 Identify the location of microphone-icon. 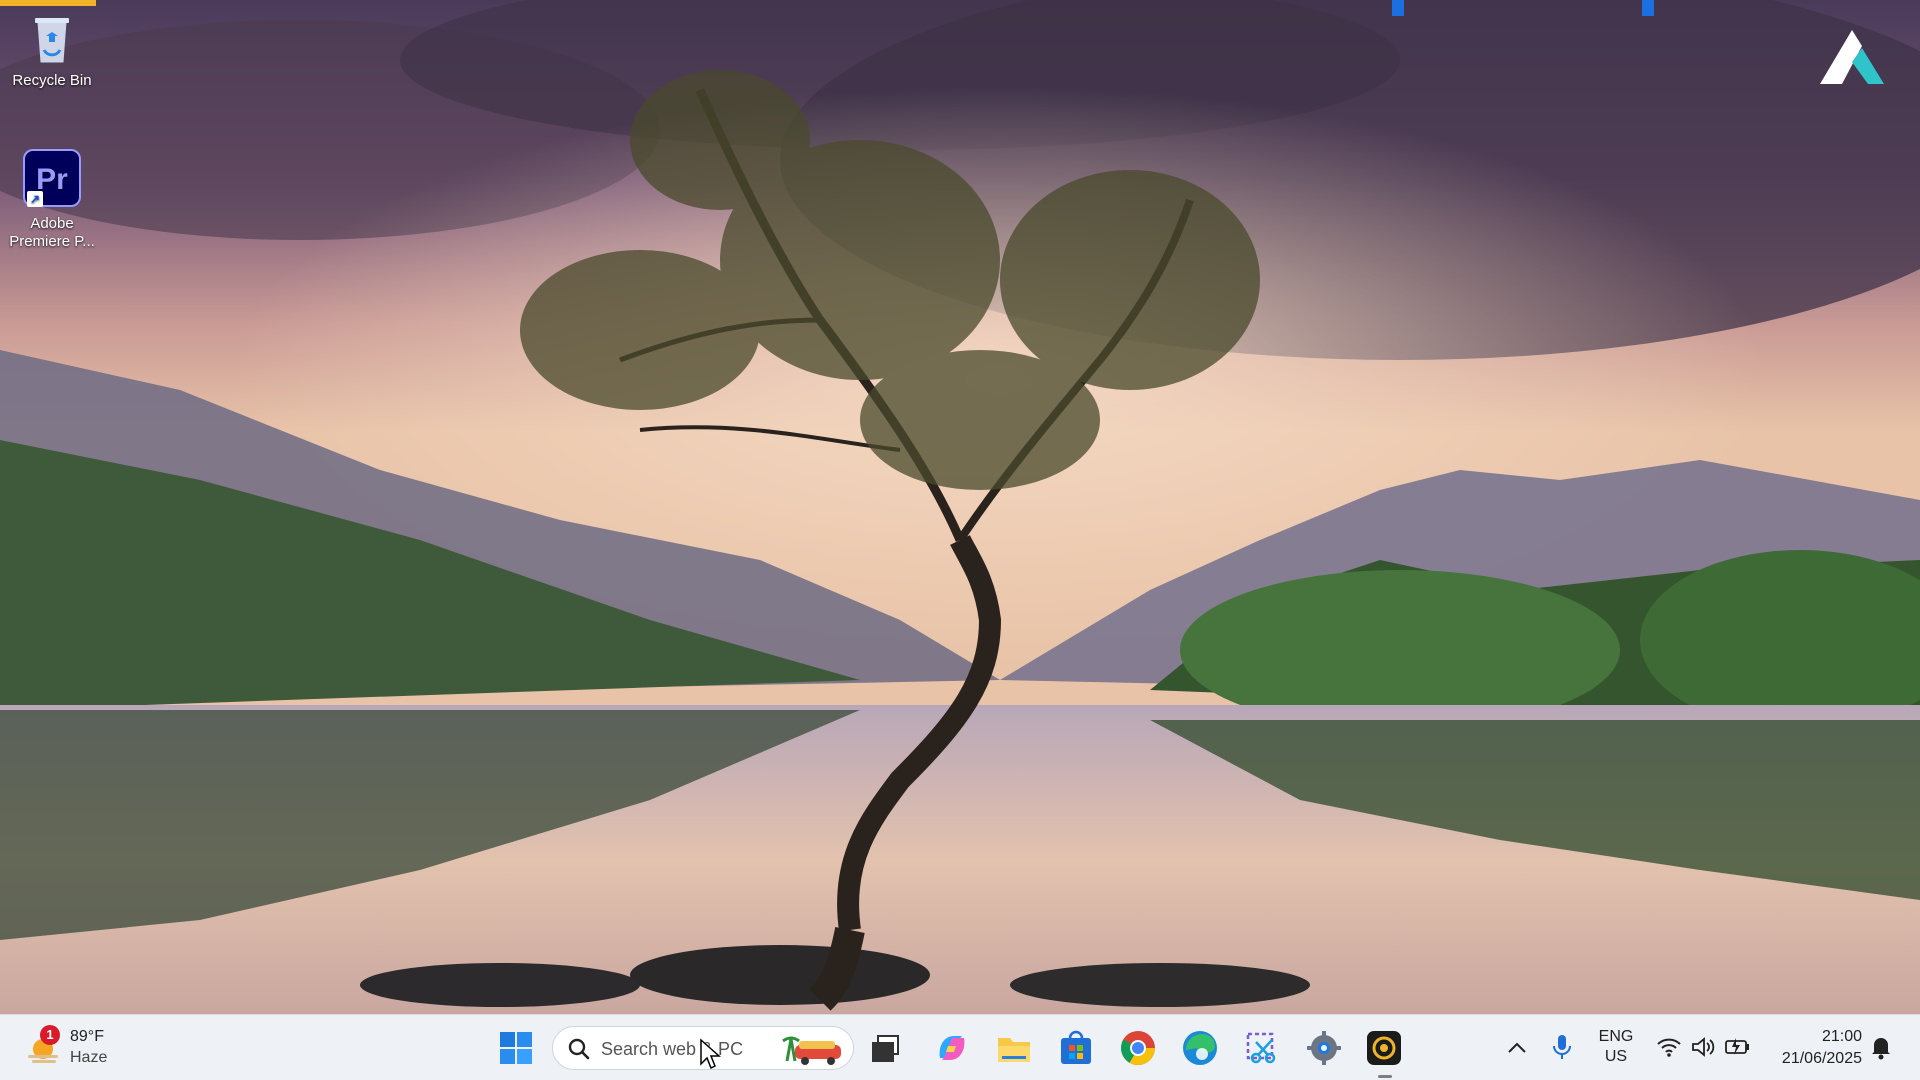
(1562, 1047).